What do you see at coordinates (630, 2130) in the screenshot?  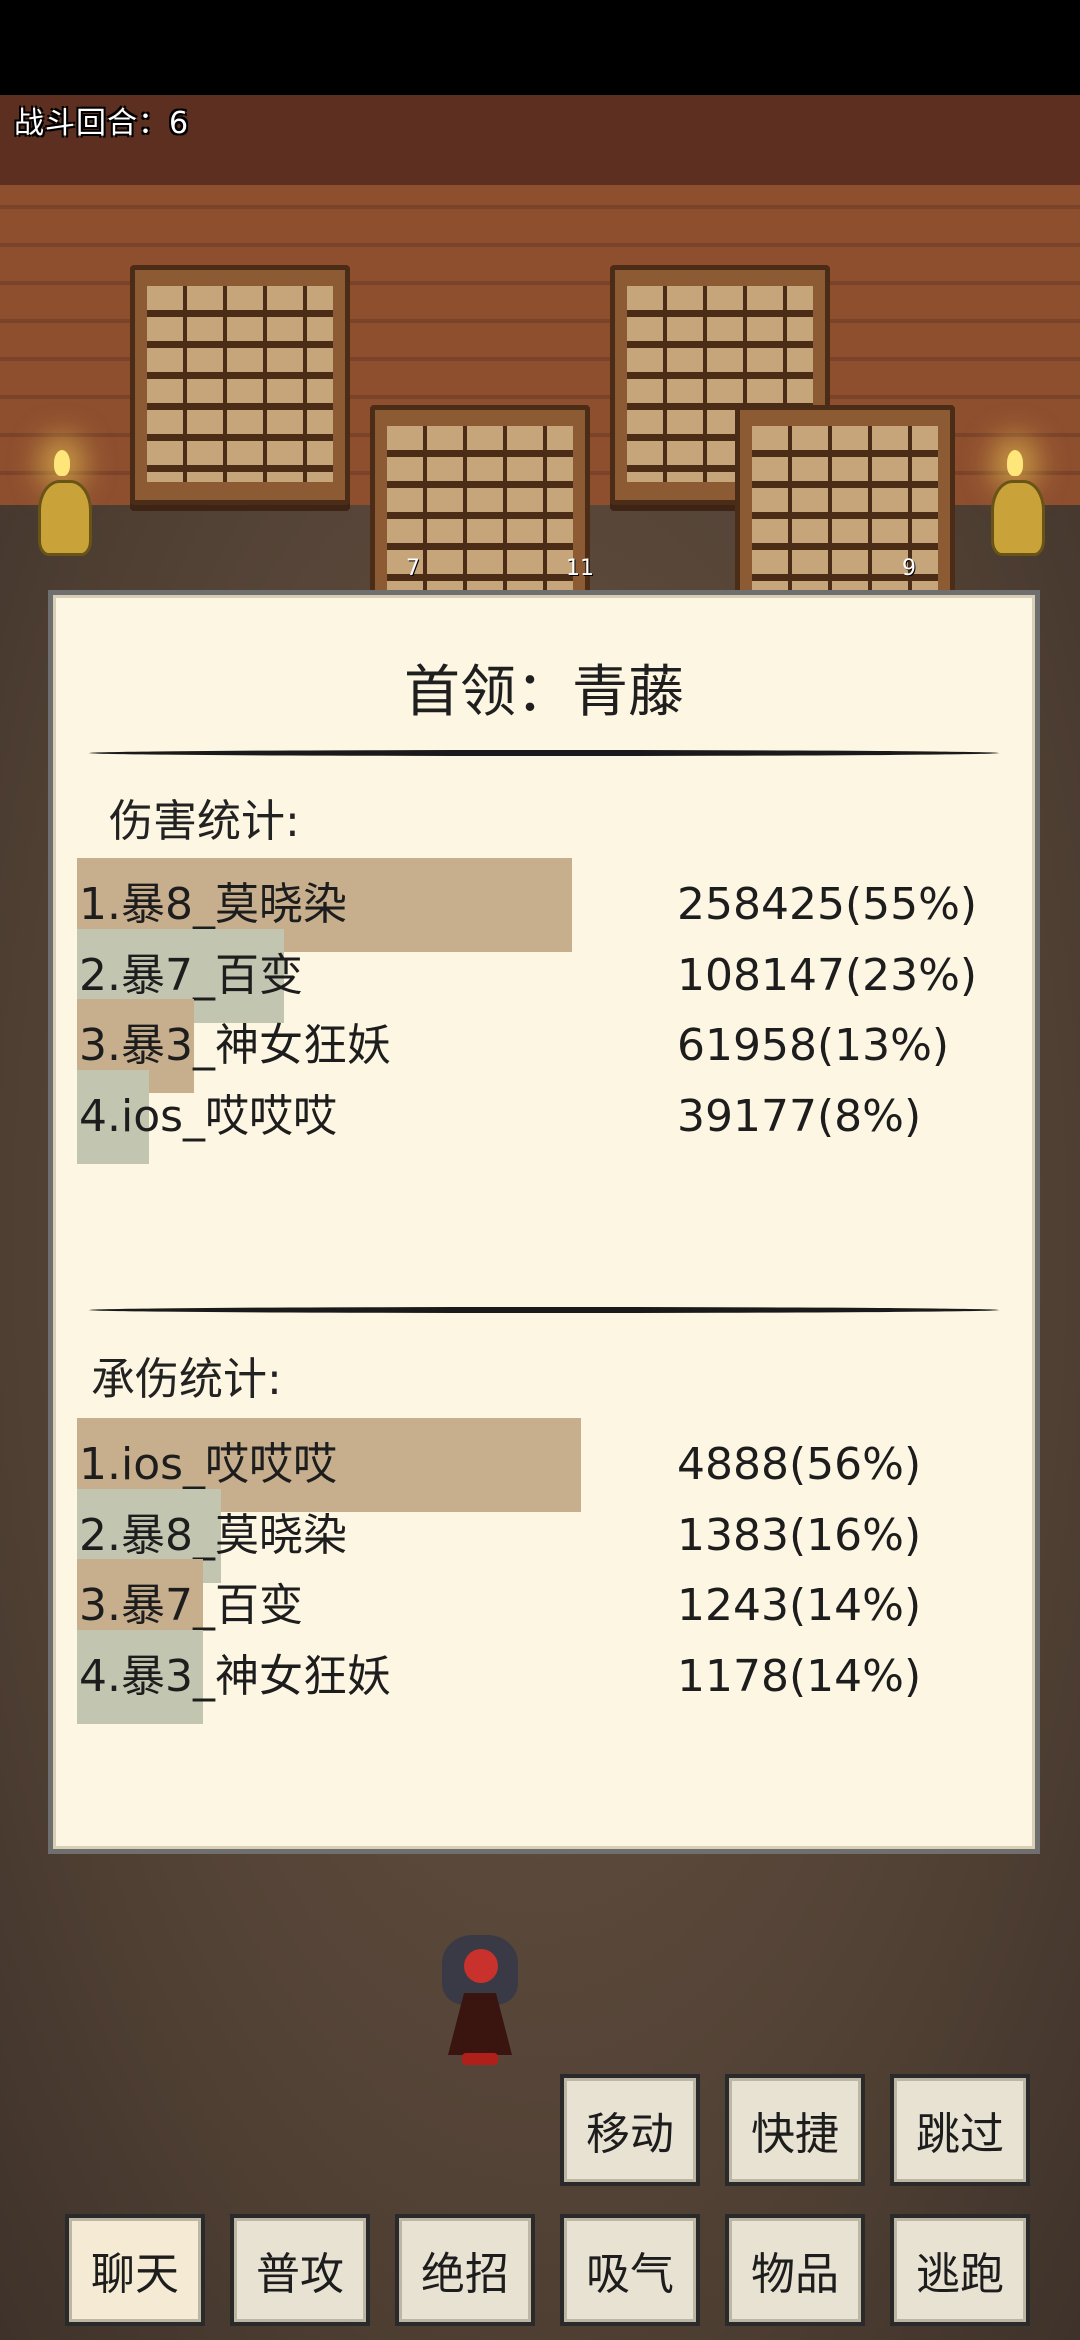 I see `move-button: 移动` at bounding box center [630, 2130].